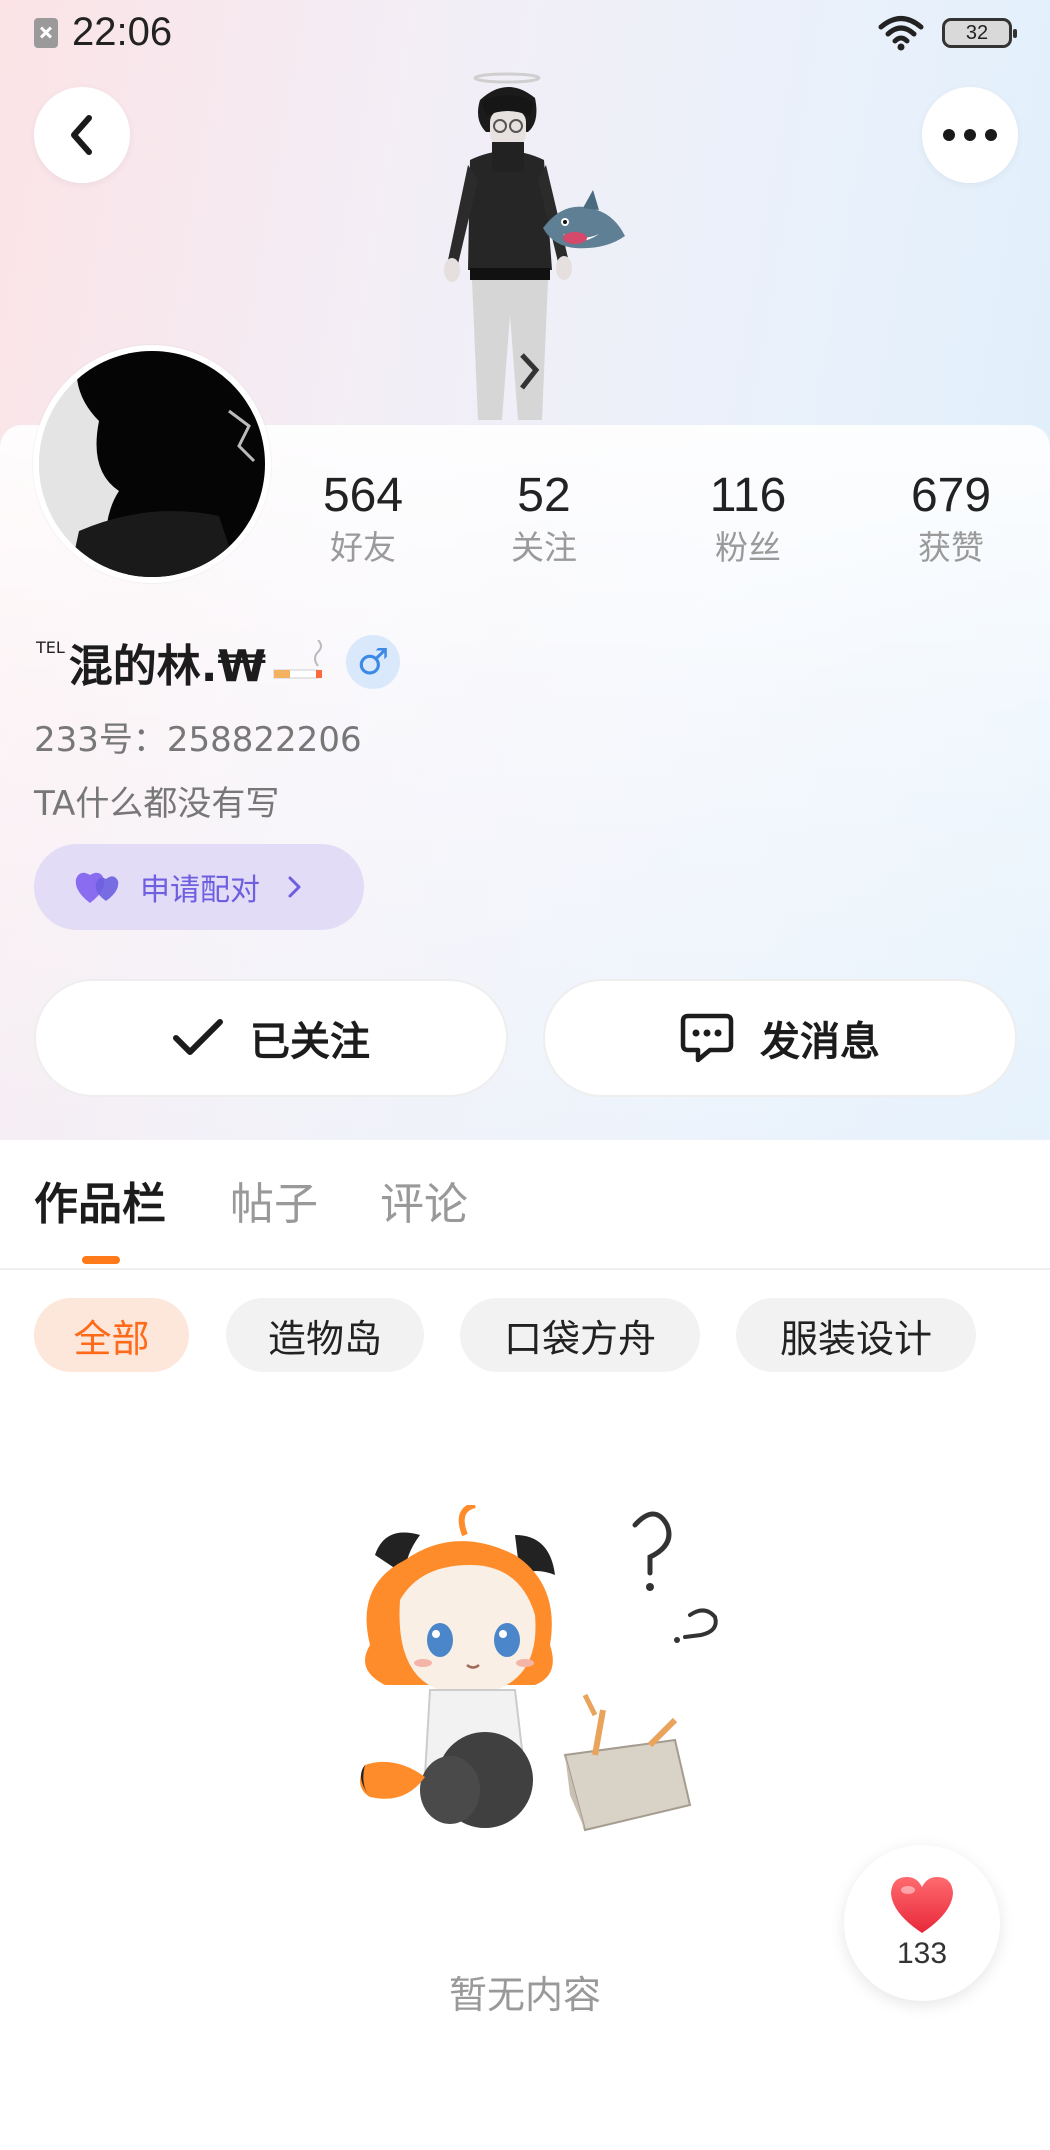 The width and height of the screenshot is (1050, 2150). What do you see at coordinates (325, 1335) in the screenshot?
I see `filter-chip-creation-island: 造物岛` at bounding box center [325, 1335].